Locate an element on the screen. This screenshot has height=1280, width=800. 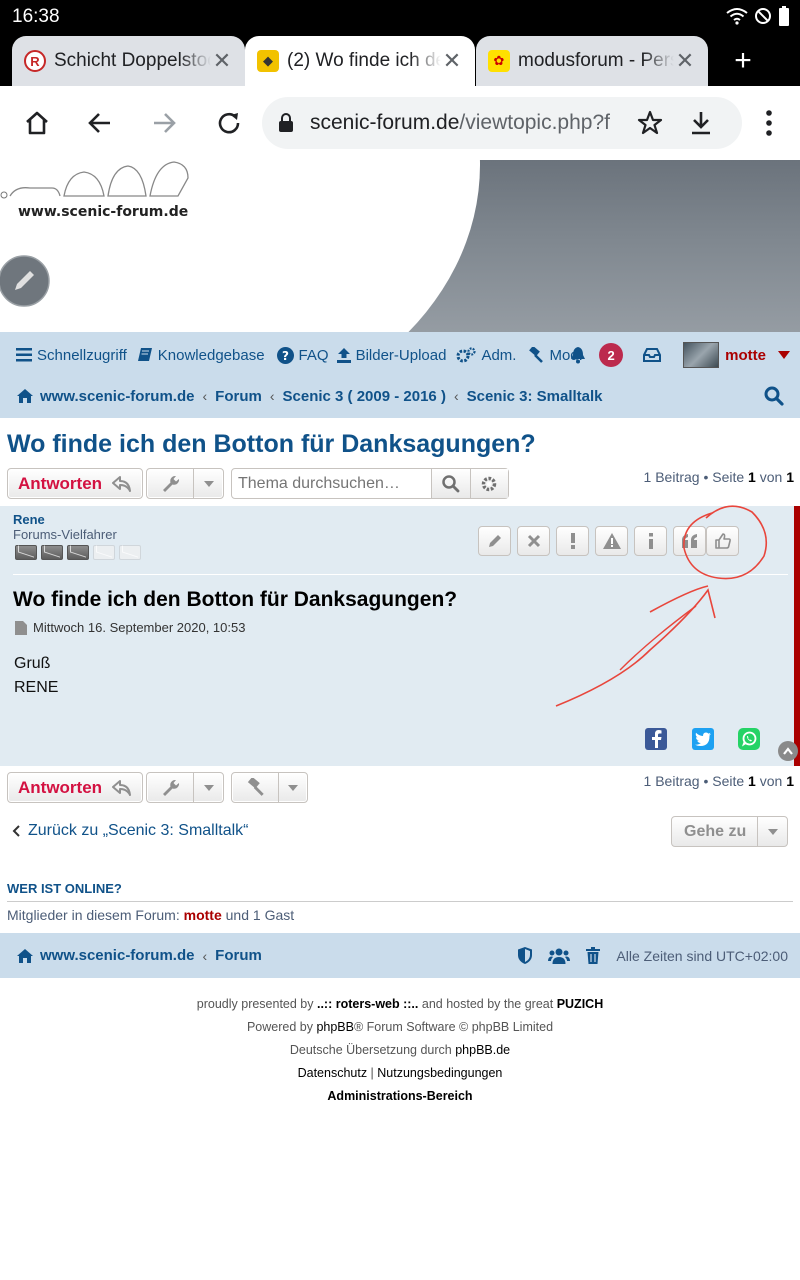
privacy-link: Datenschutz is located at coordinates (332, 1073).